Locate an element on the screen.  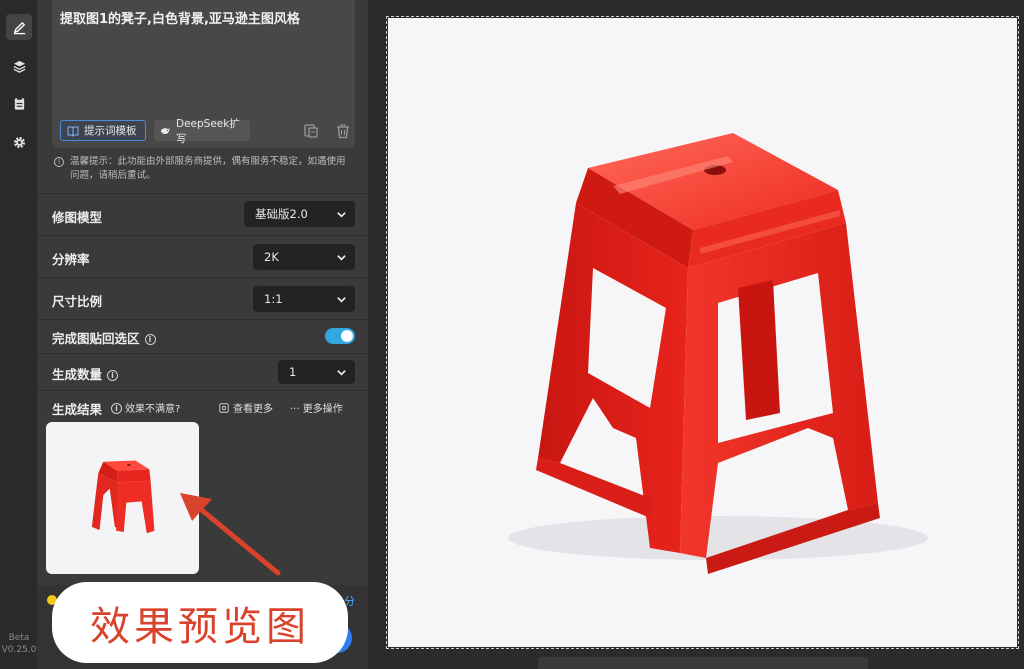
ratio-row: 尺寸比例 1:1 is located at coordinates (203, 298).